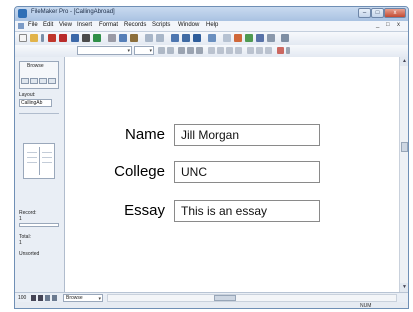 The width and height of the screenshot is (413, 312). What do you see at coordinates (22, 298) in the screenshot?
I see `zoom-level: 100` at bounding box center [22, 298].